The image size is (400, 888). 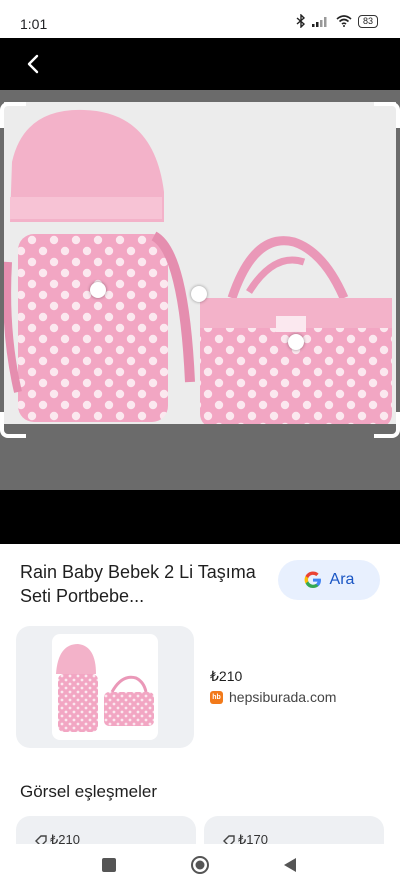 What do you see at coordinates (226, 676) in the screenshot?
I see `product-price: ₺210` at bounding box center [226, 676].